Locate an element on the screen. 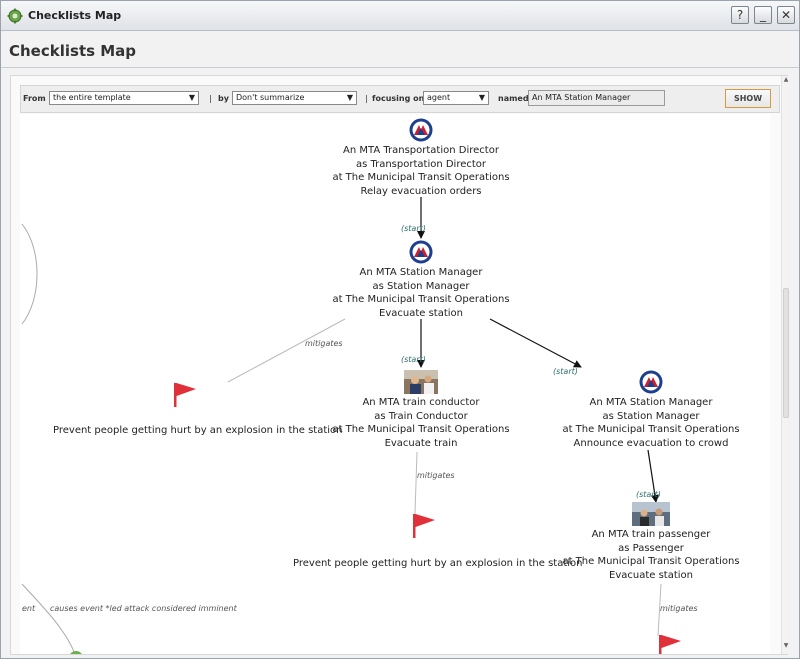  focusing-select-value: agent is located at coordinates (439, 97).